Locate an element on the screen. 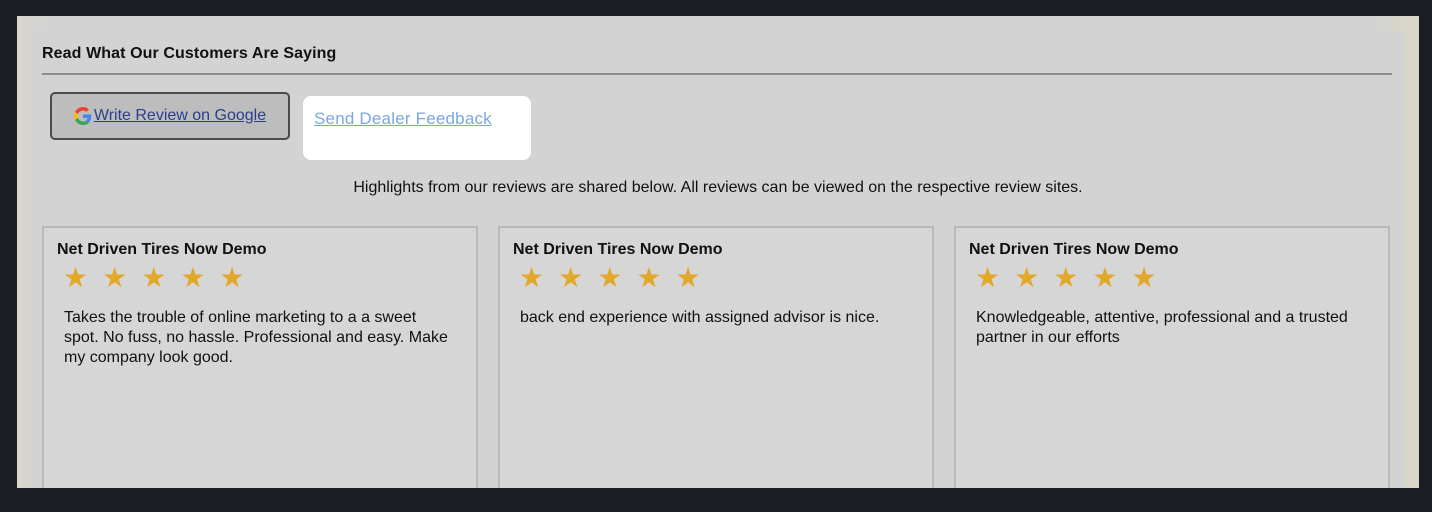 Image resolution: width=1432 pixels, height=512 pixels. section-title: Read What Our Customers Are Saying is located at coordinates (189, 53).